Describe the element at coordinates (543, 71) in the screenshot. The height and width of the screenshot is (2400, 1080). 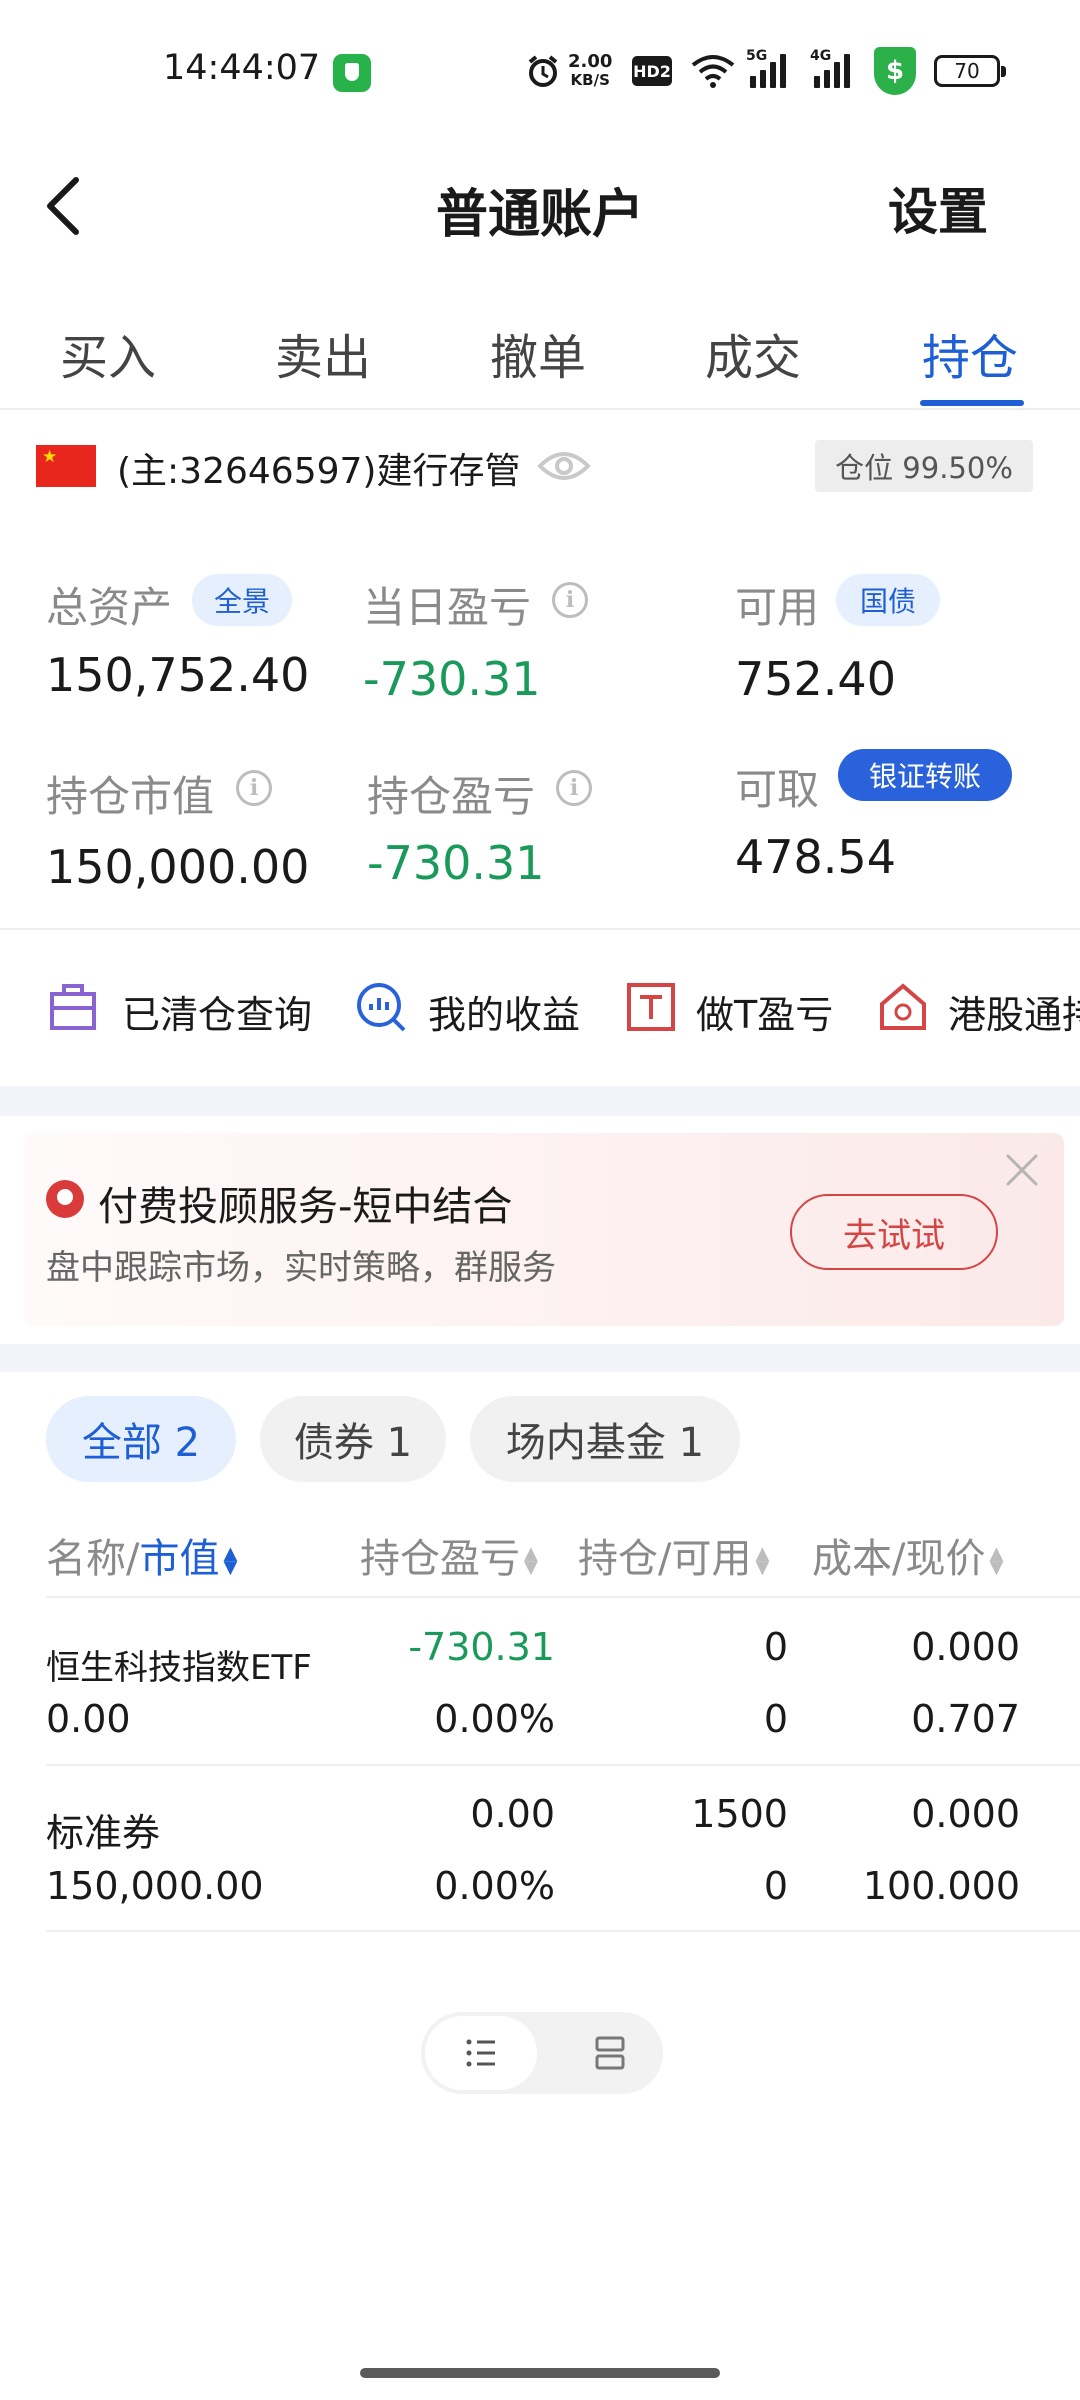
I see `alarm-icon` at that location.